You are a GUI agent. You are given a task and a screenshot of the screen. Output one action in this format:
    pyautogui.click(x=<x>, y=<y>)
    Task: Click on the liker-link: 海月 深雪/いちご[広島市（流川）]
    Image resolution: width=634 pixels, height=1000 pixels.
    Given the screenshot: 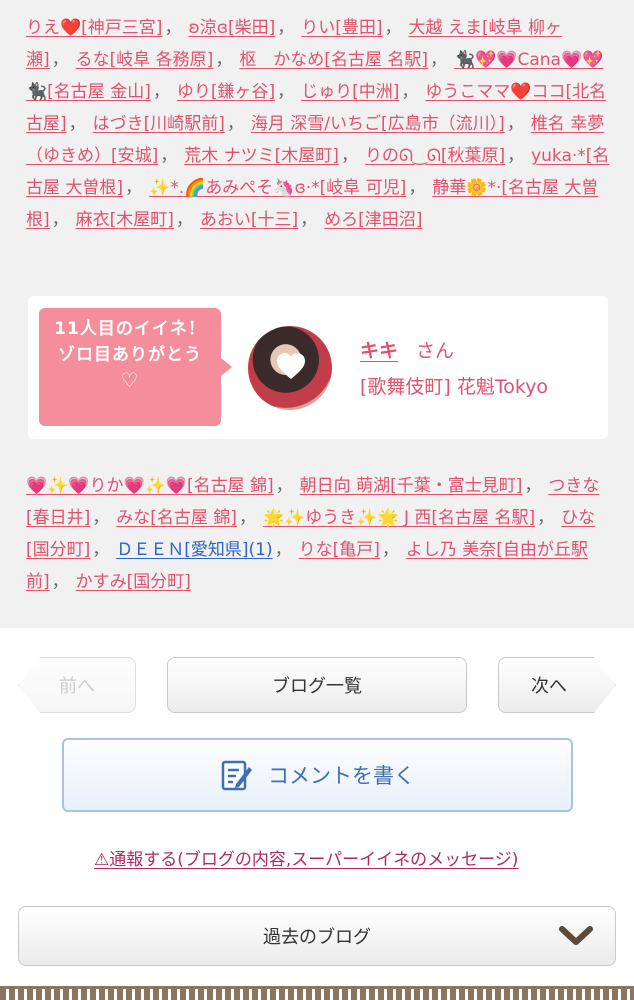 What is the action you would take?
    pyautogui.click(x=378, y=124)
    